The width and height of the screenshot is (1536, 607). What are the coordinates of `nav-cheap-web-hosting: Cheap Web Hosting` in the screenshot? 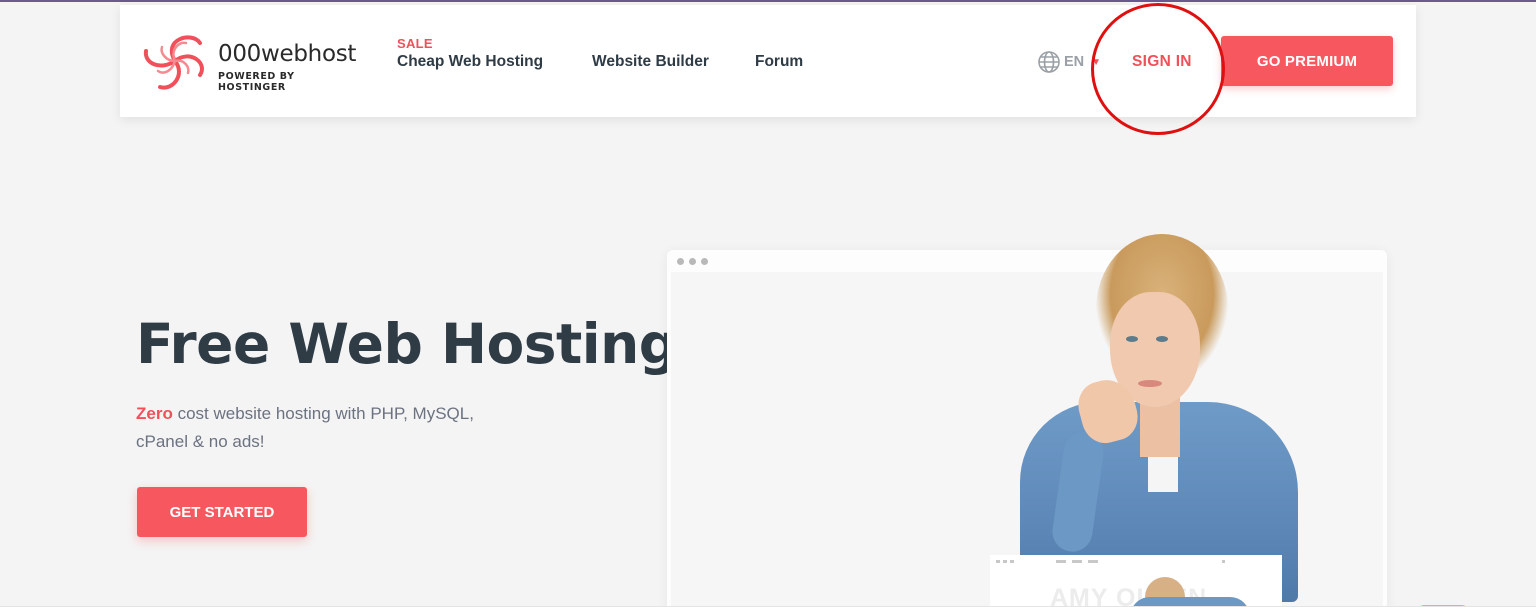 It's located at (470, 62).